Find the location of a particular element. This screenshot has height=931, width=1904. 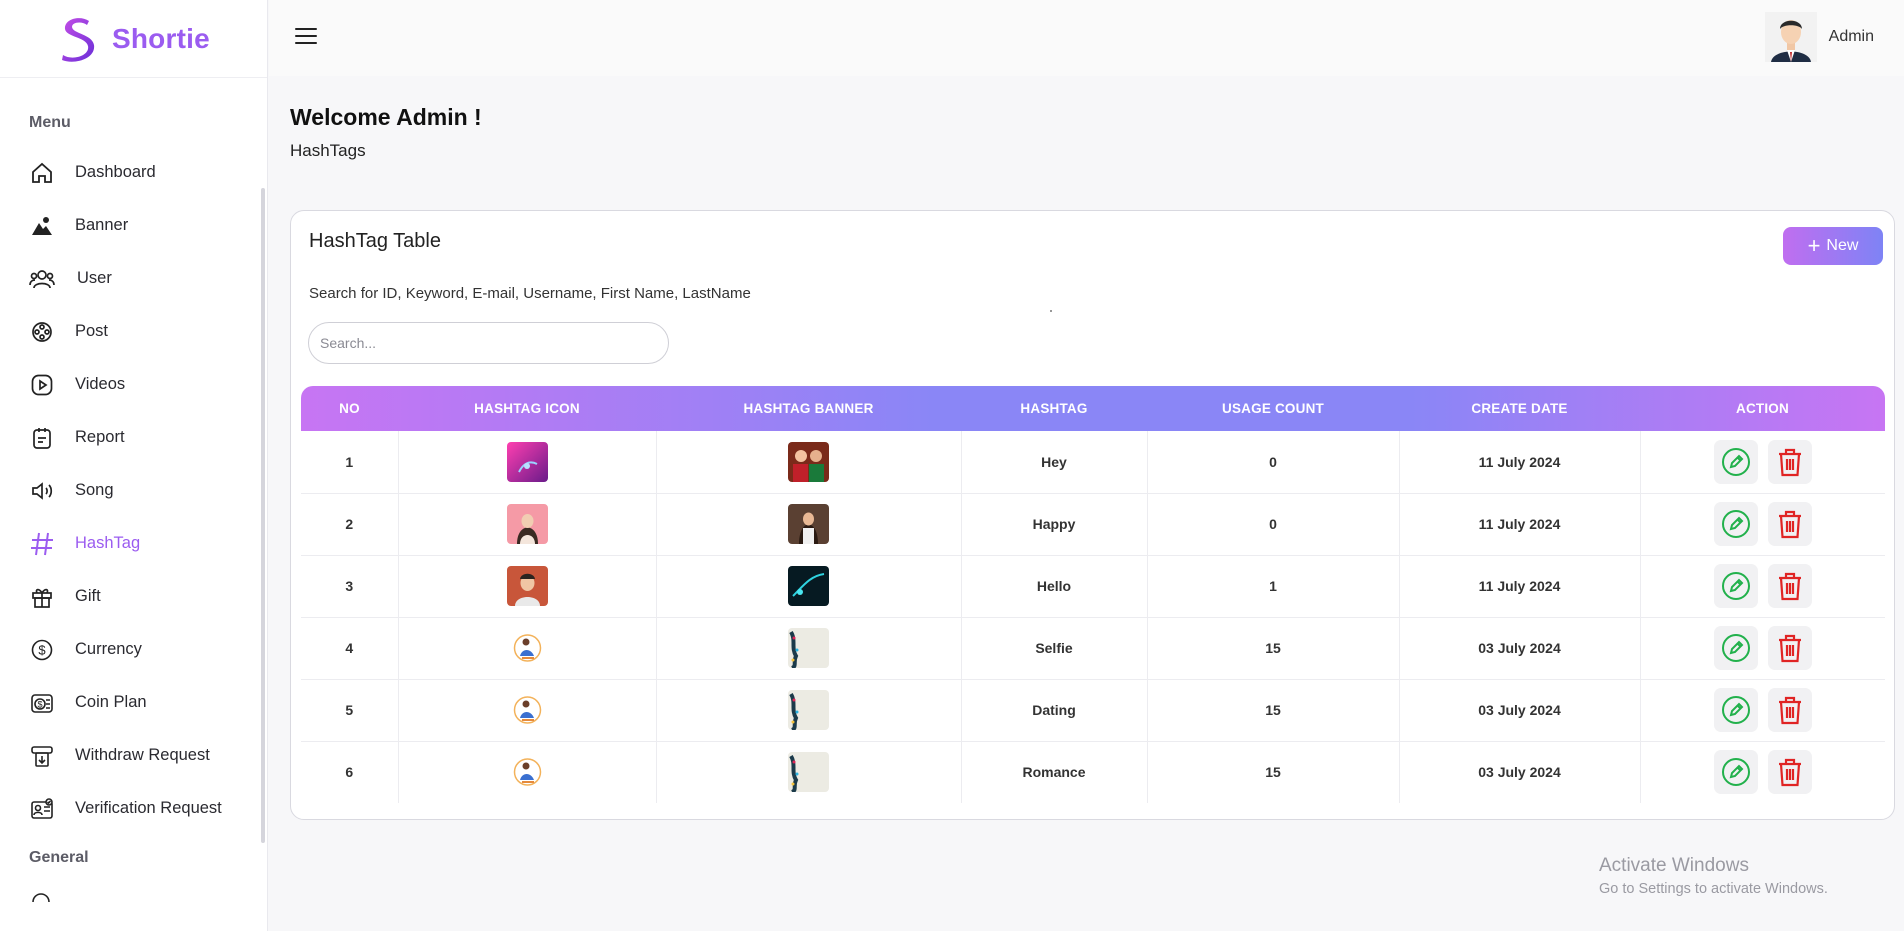

table-row: 1 Hey 0 11 July 2024 is located at coordinates (1093, 462).